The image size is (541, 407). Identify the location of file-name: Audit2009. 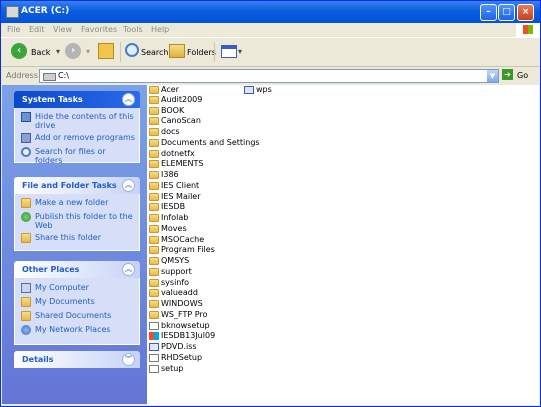
(182, 99).